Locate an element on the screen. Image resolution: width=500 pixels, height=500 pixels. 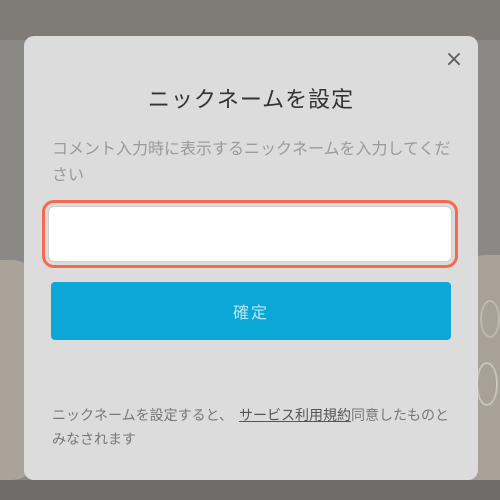
close-icon: × is located at coordinates (454, 60).